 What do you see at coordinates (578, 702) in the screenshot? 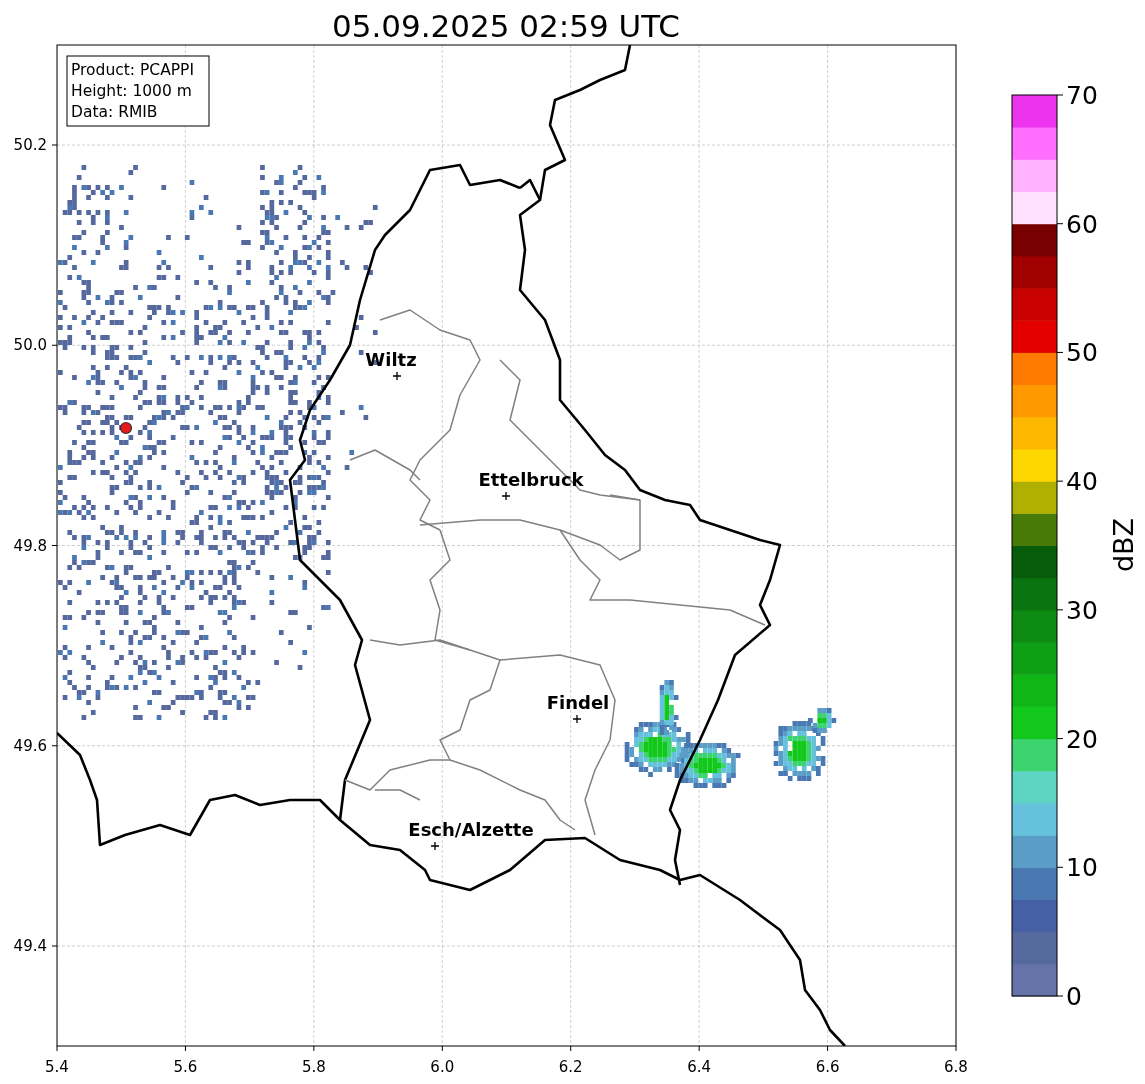
I see `city-label: Findel` at bounding box center [578, 702].